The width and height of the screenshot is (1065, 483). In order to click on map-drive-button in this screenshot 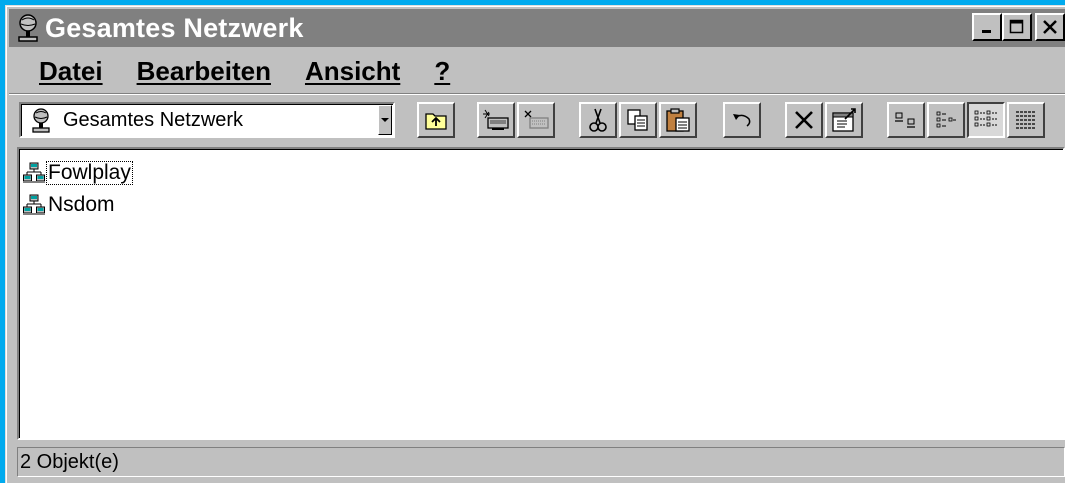, I will do `click(496, 120)`.